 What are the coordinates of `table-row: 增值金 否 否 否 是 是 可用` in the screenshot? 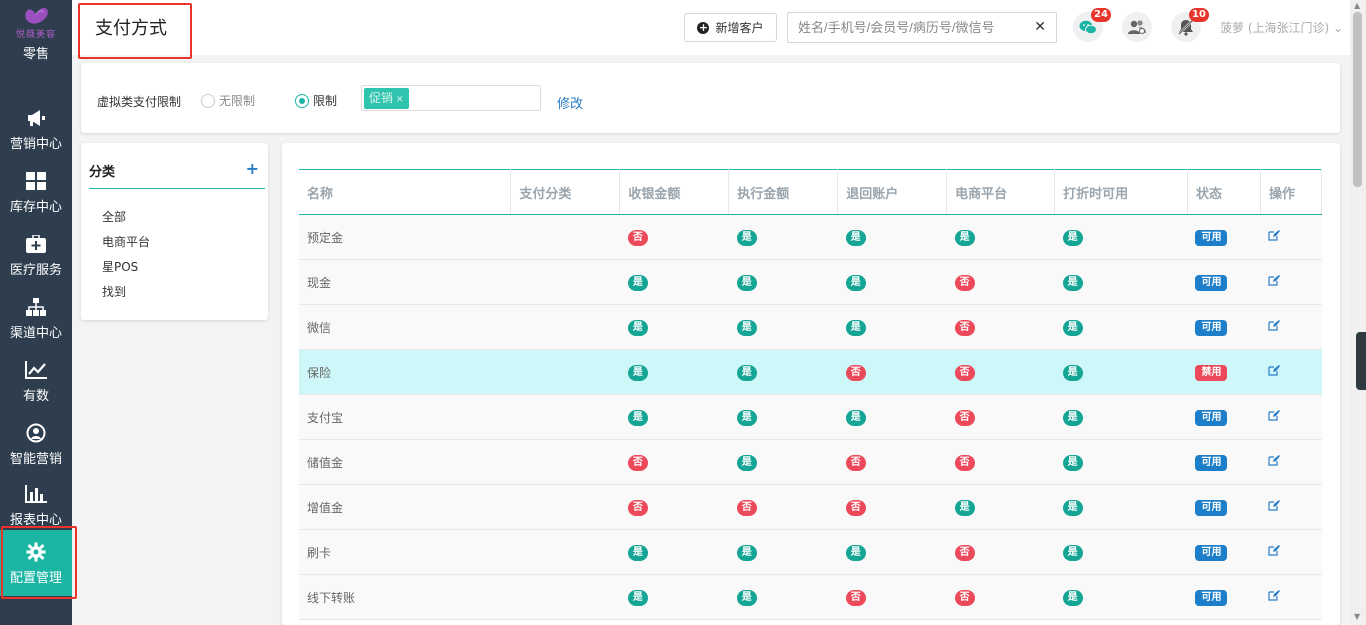 It's located at (810, 507).